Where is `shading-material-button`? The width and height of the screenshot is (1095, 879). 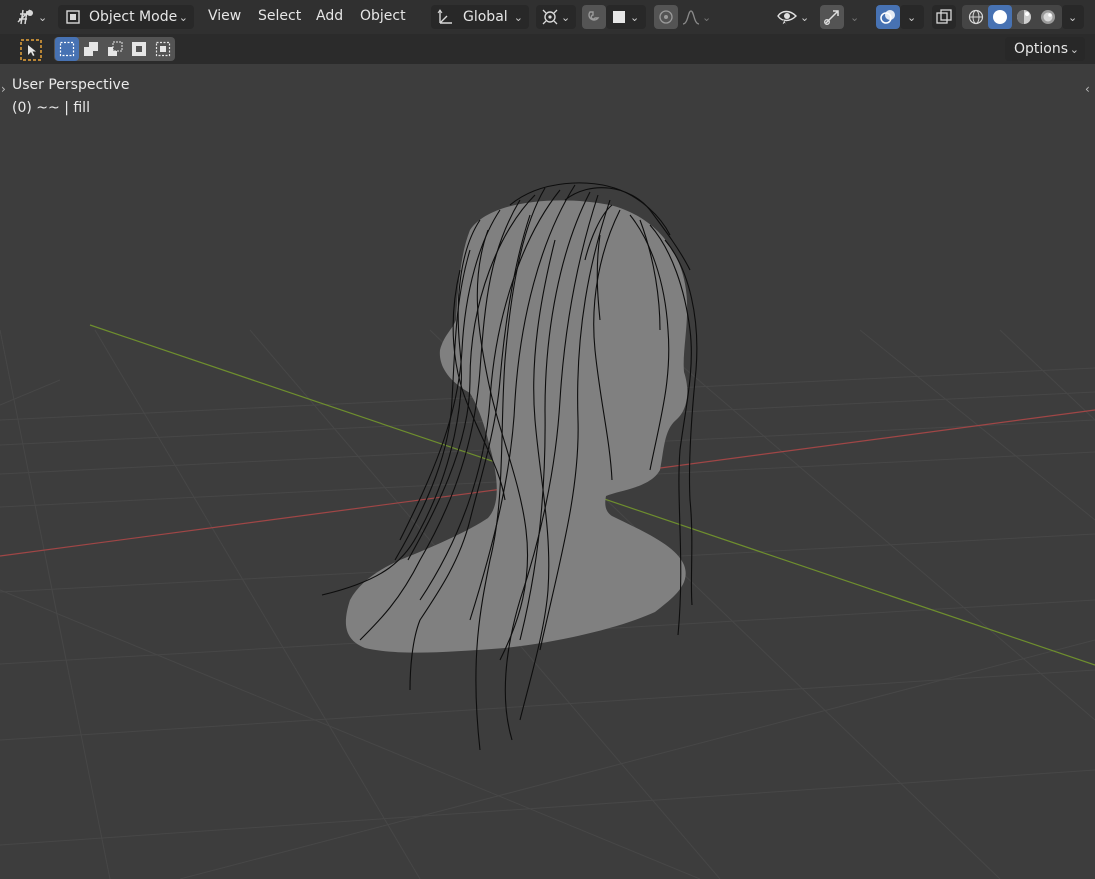
shading-material-button is located at coordinates (1024, 17).